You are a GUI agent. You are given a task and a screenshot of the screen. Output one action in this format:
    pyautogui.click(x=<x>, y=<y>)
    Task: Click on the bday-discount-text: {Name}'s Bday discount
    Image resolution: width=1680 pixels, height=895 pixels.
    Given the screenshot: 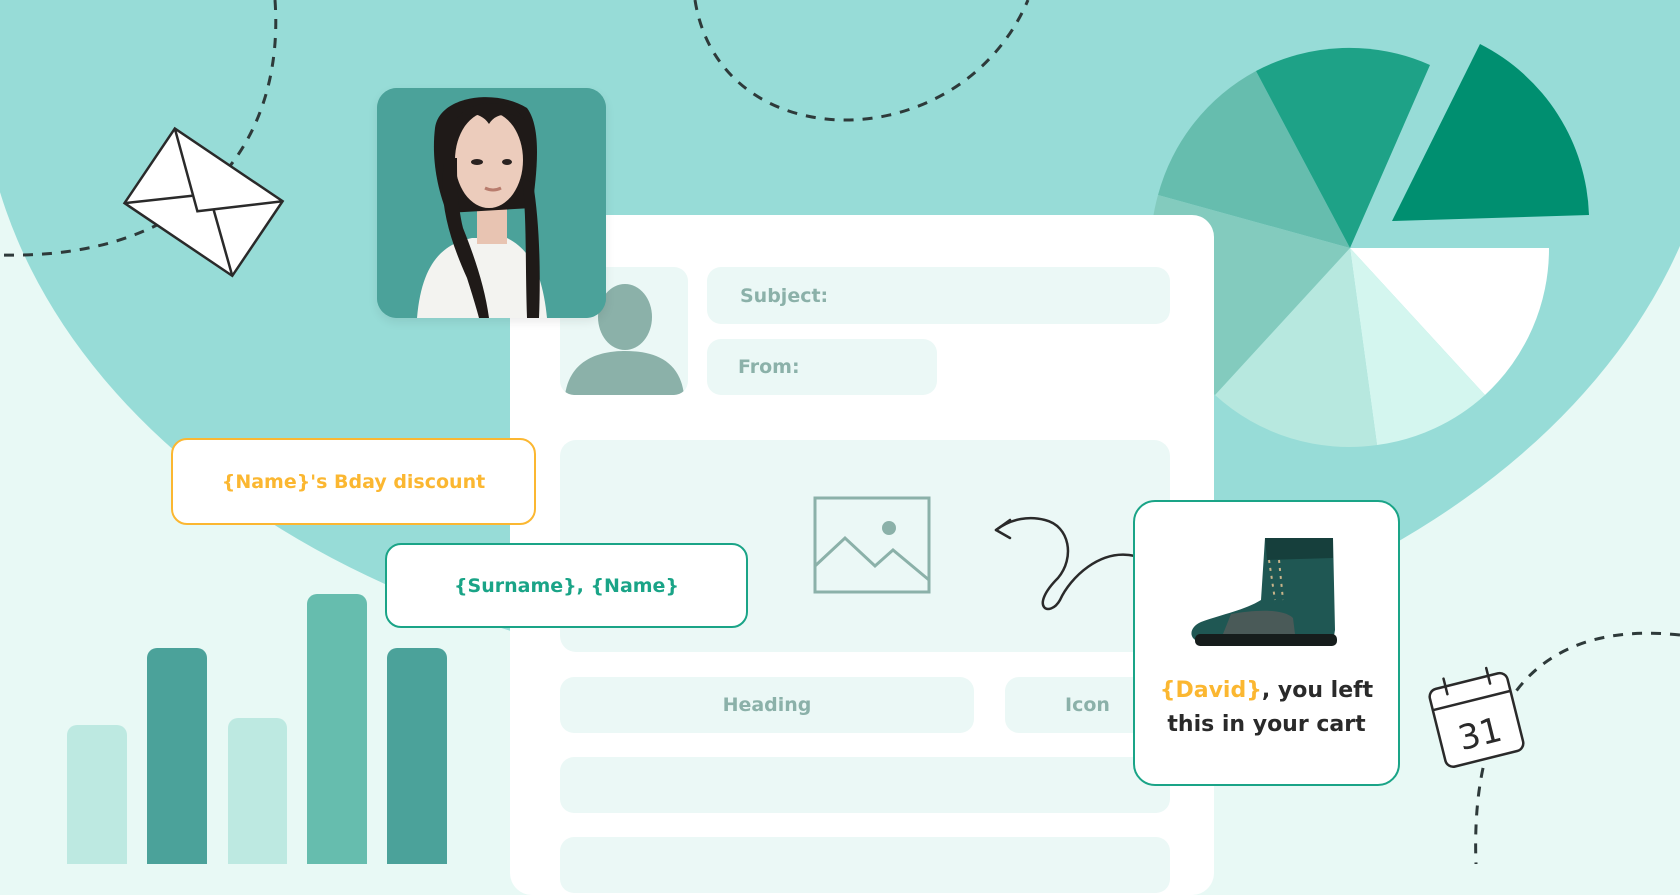 What is the action you would take?
    pyautogui.click(x=353, y=481)
    